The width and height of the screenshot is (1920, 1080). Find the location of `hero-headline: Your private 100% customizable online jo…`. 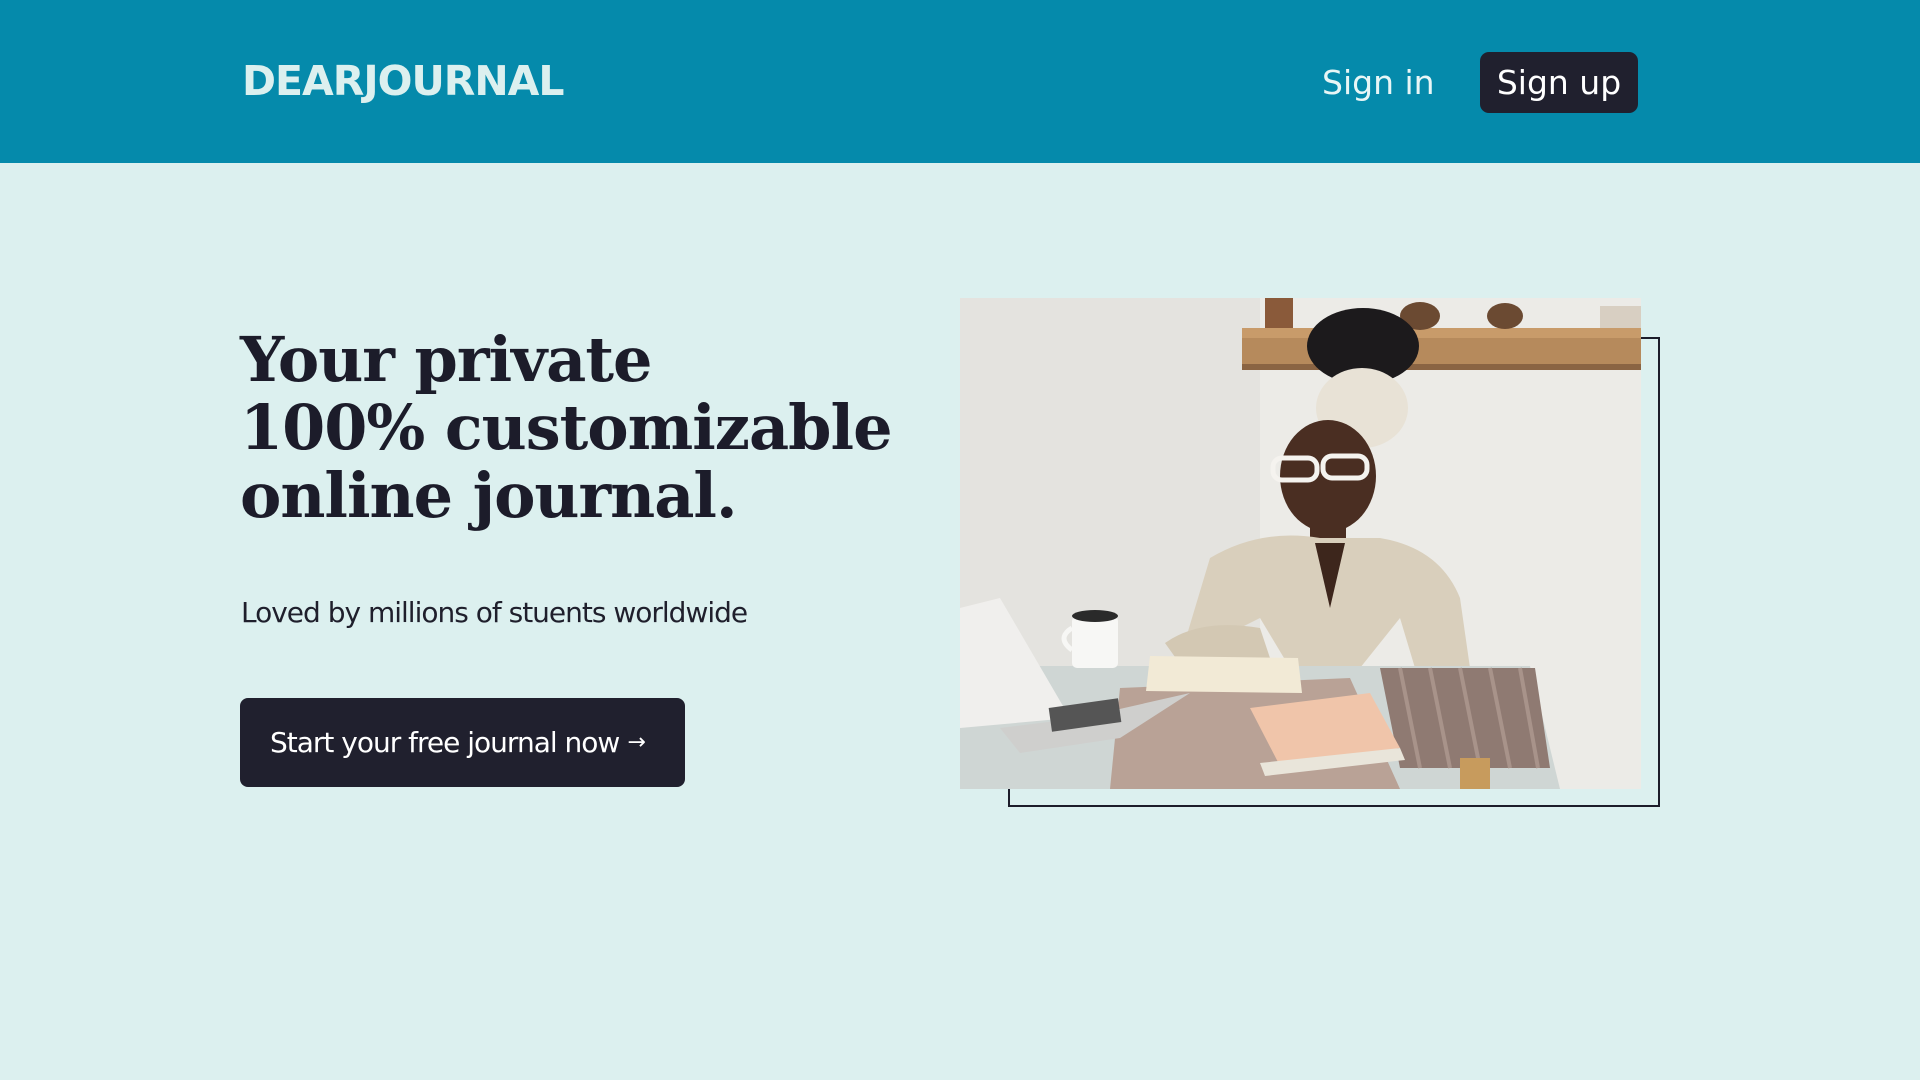

hero-headline: Your private 100% customizable online jo… is located at coordinates (566, 427).